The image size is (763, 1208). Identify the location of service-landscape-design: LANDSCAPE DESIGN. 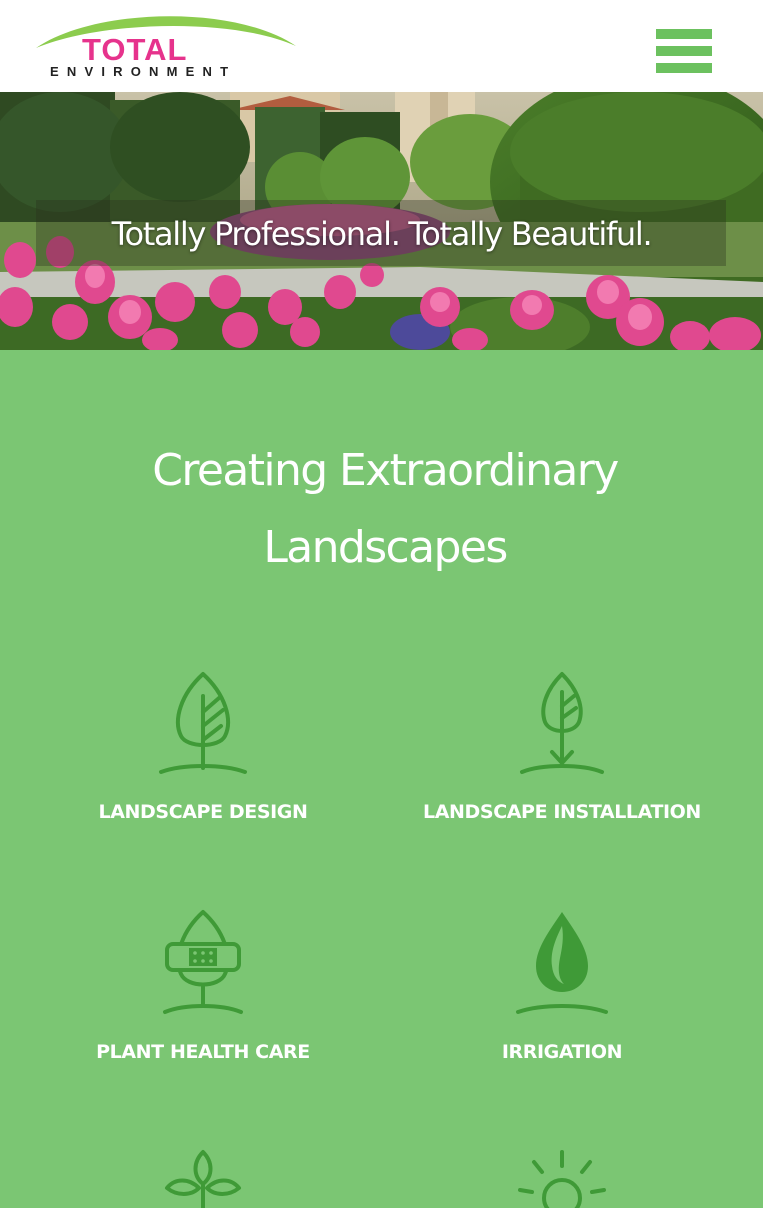
(203, 745).